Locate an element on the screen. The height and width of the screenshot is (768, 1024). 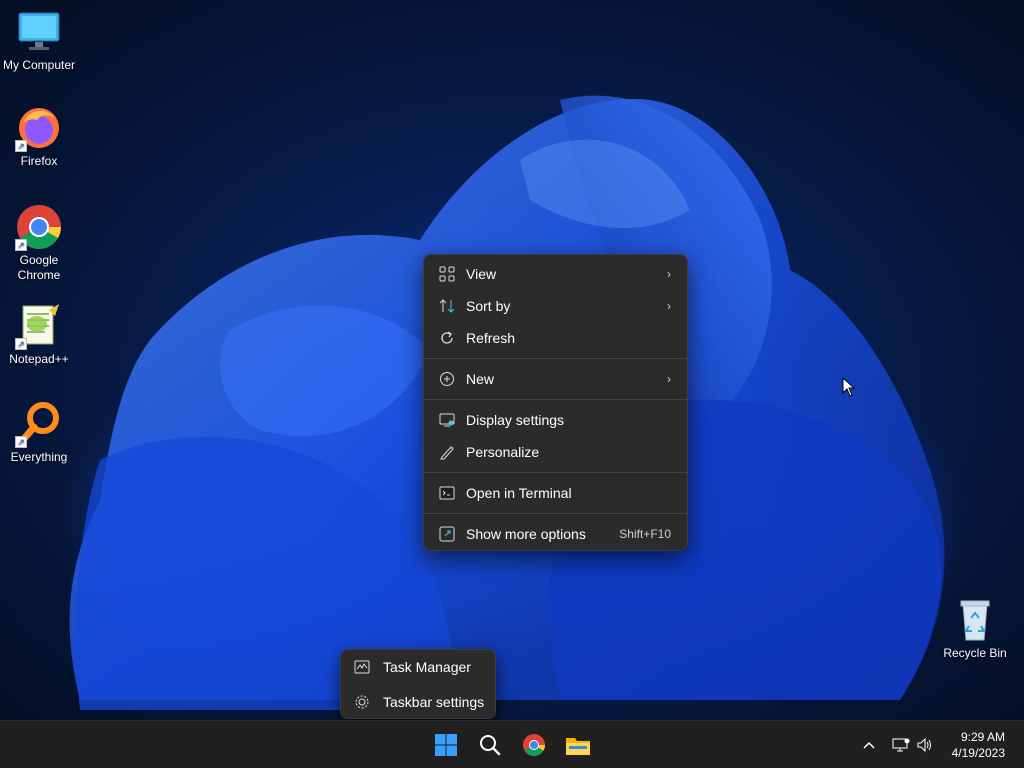
menu-item-label: New is located at coordinates (480, 379).